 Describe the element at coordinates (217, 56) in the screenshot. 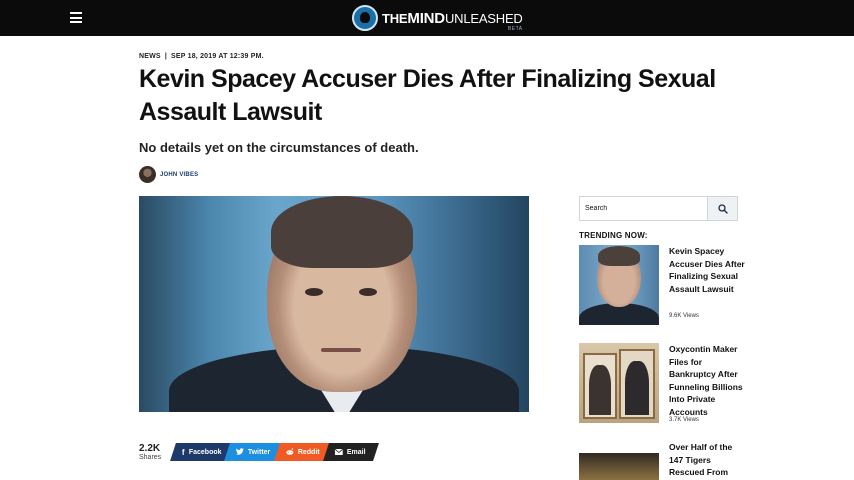

I see `publish-date: SEP 18, 2019 AT 12:39 PM.` at that location.